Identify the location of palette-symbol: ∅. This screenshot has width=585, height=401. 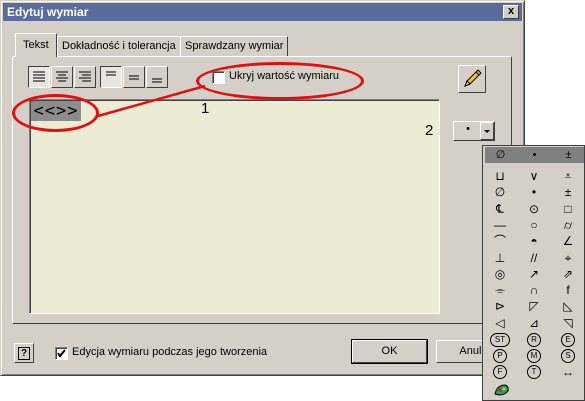
(500, 192).